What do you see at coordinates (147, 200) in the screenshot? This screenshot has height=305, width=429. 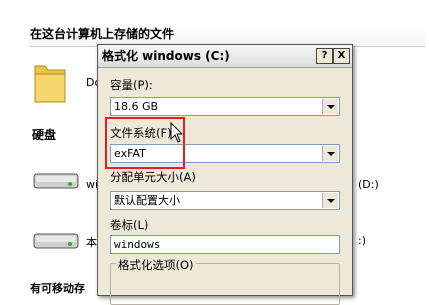 I see `allocation-size-value: 默认配置大小` at bounding box center [147, 200].